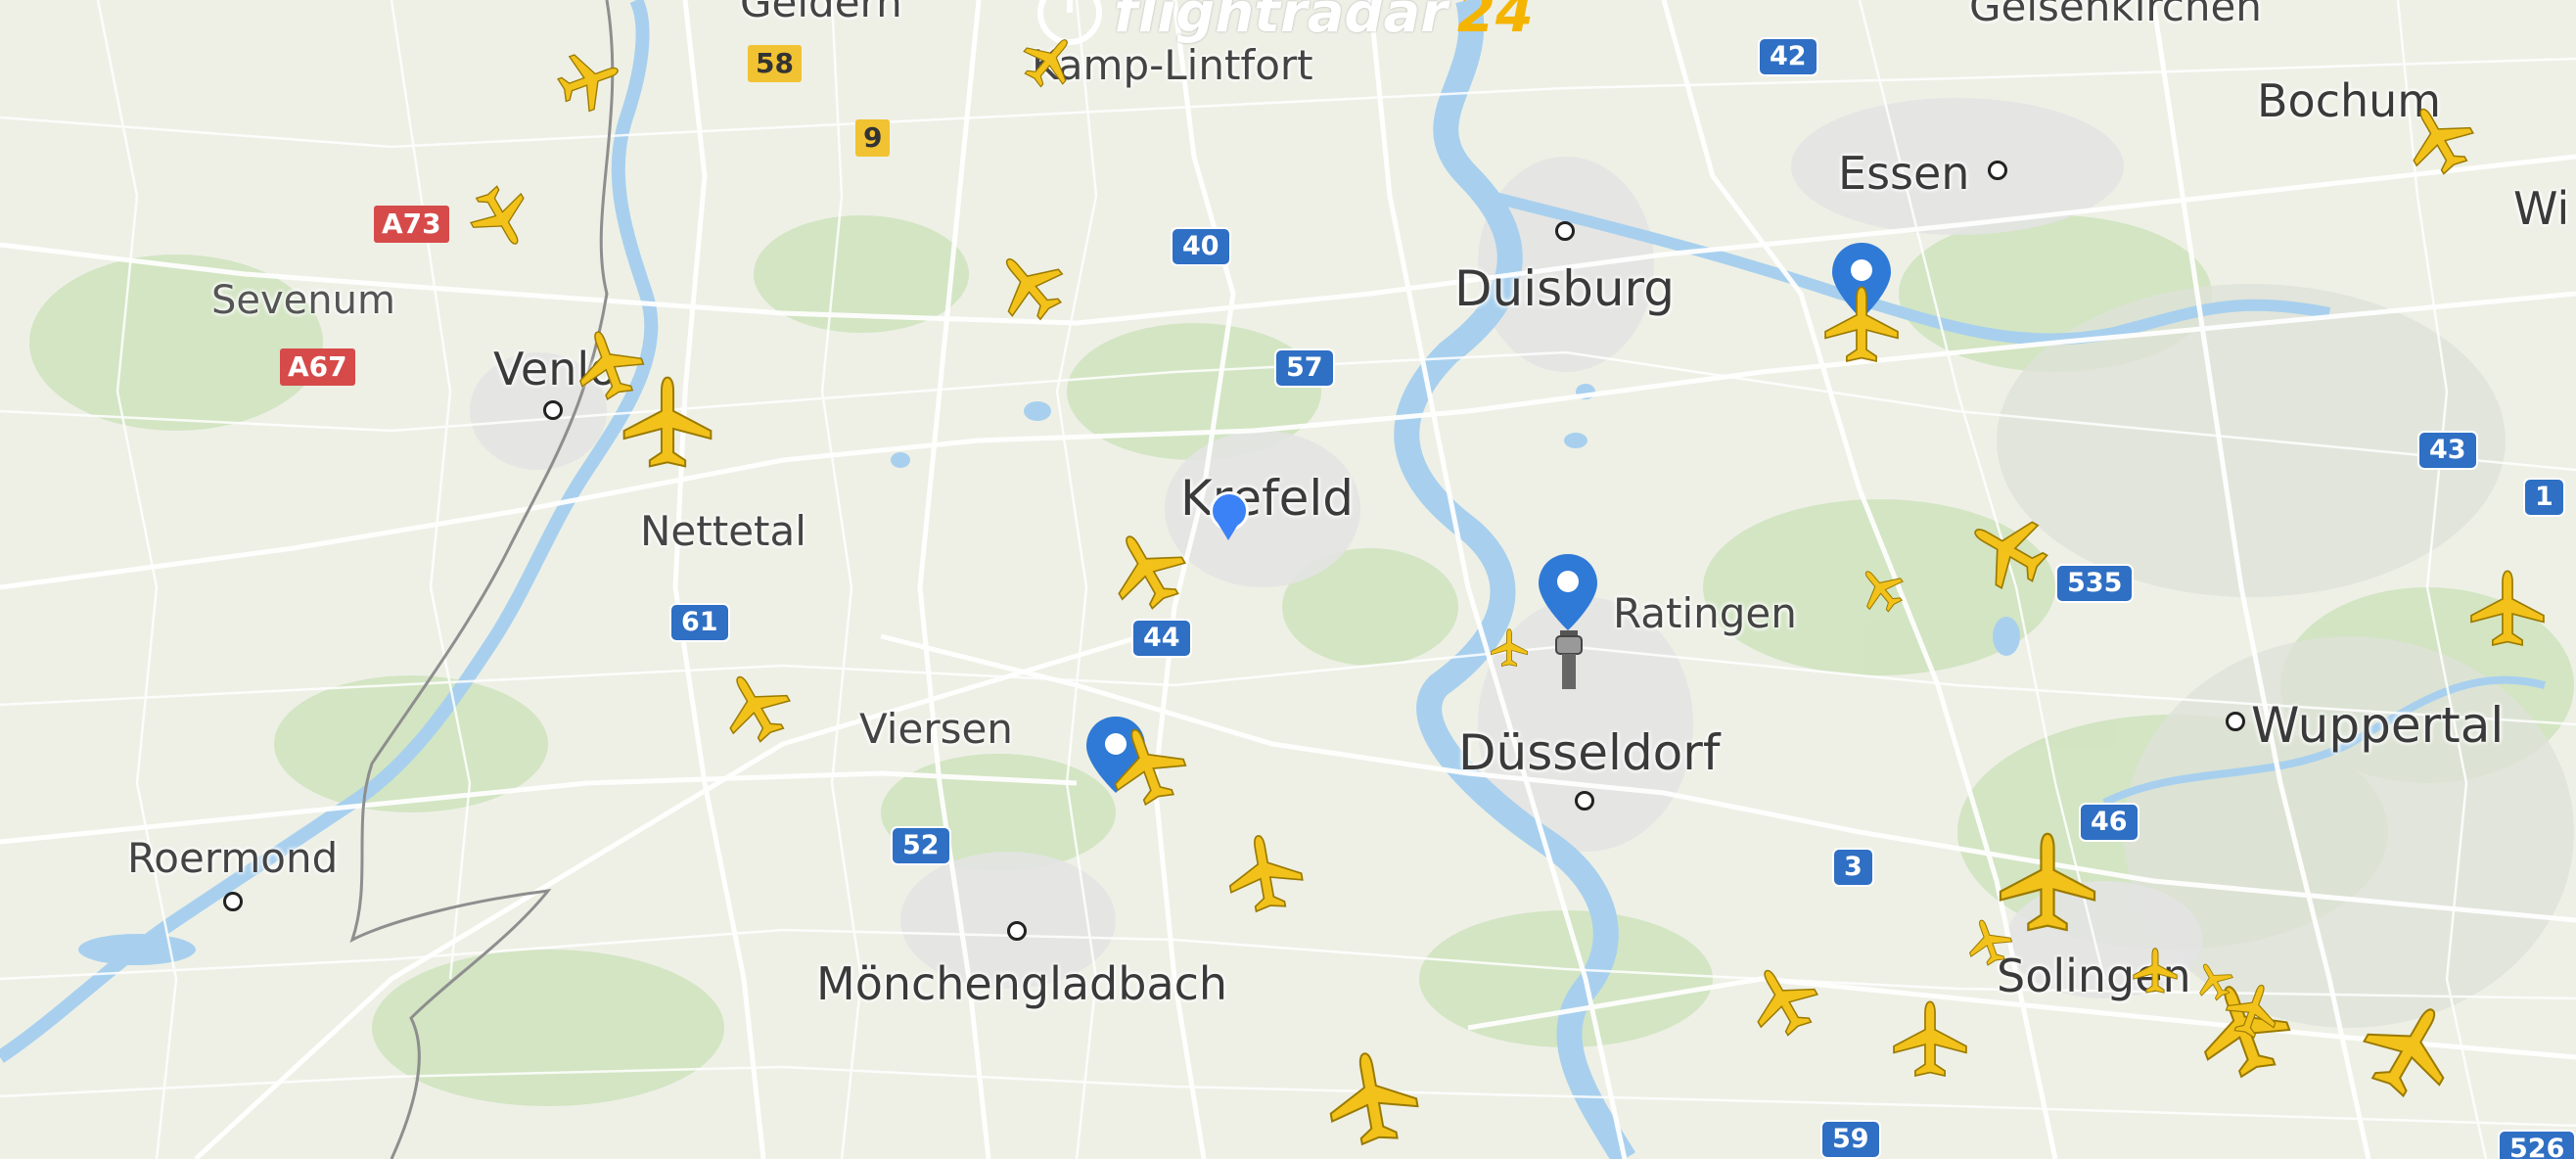 This screenshot has height=1159, width=2576. I want to click on city-label-ratingen: Ratingen, so click(1705, 613).